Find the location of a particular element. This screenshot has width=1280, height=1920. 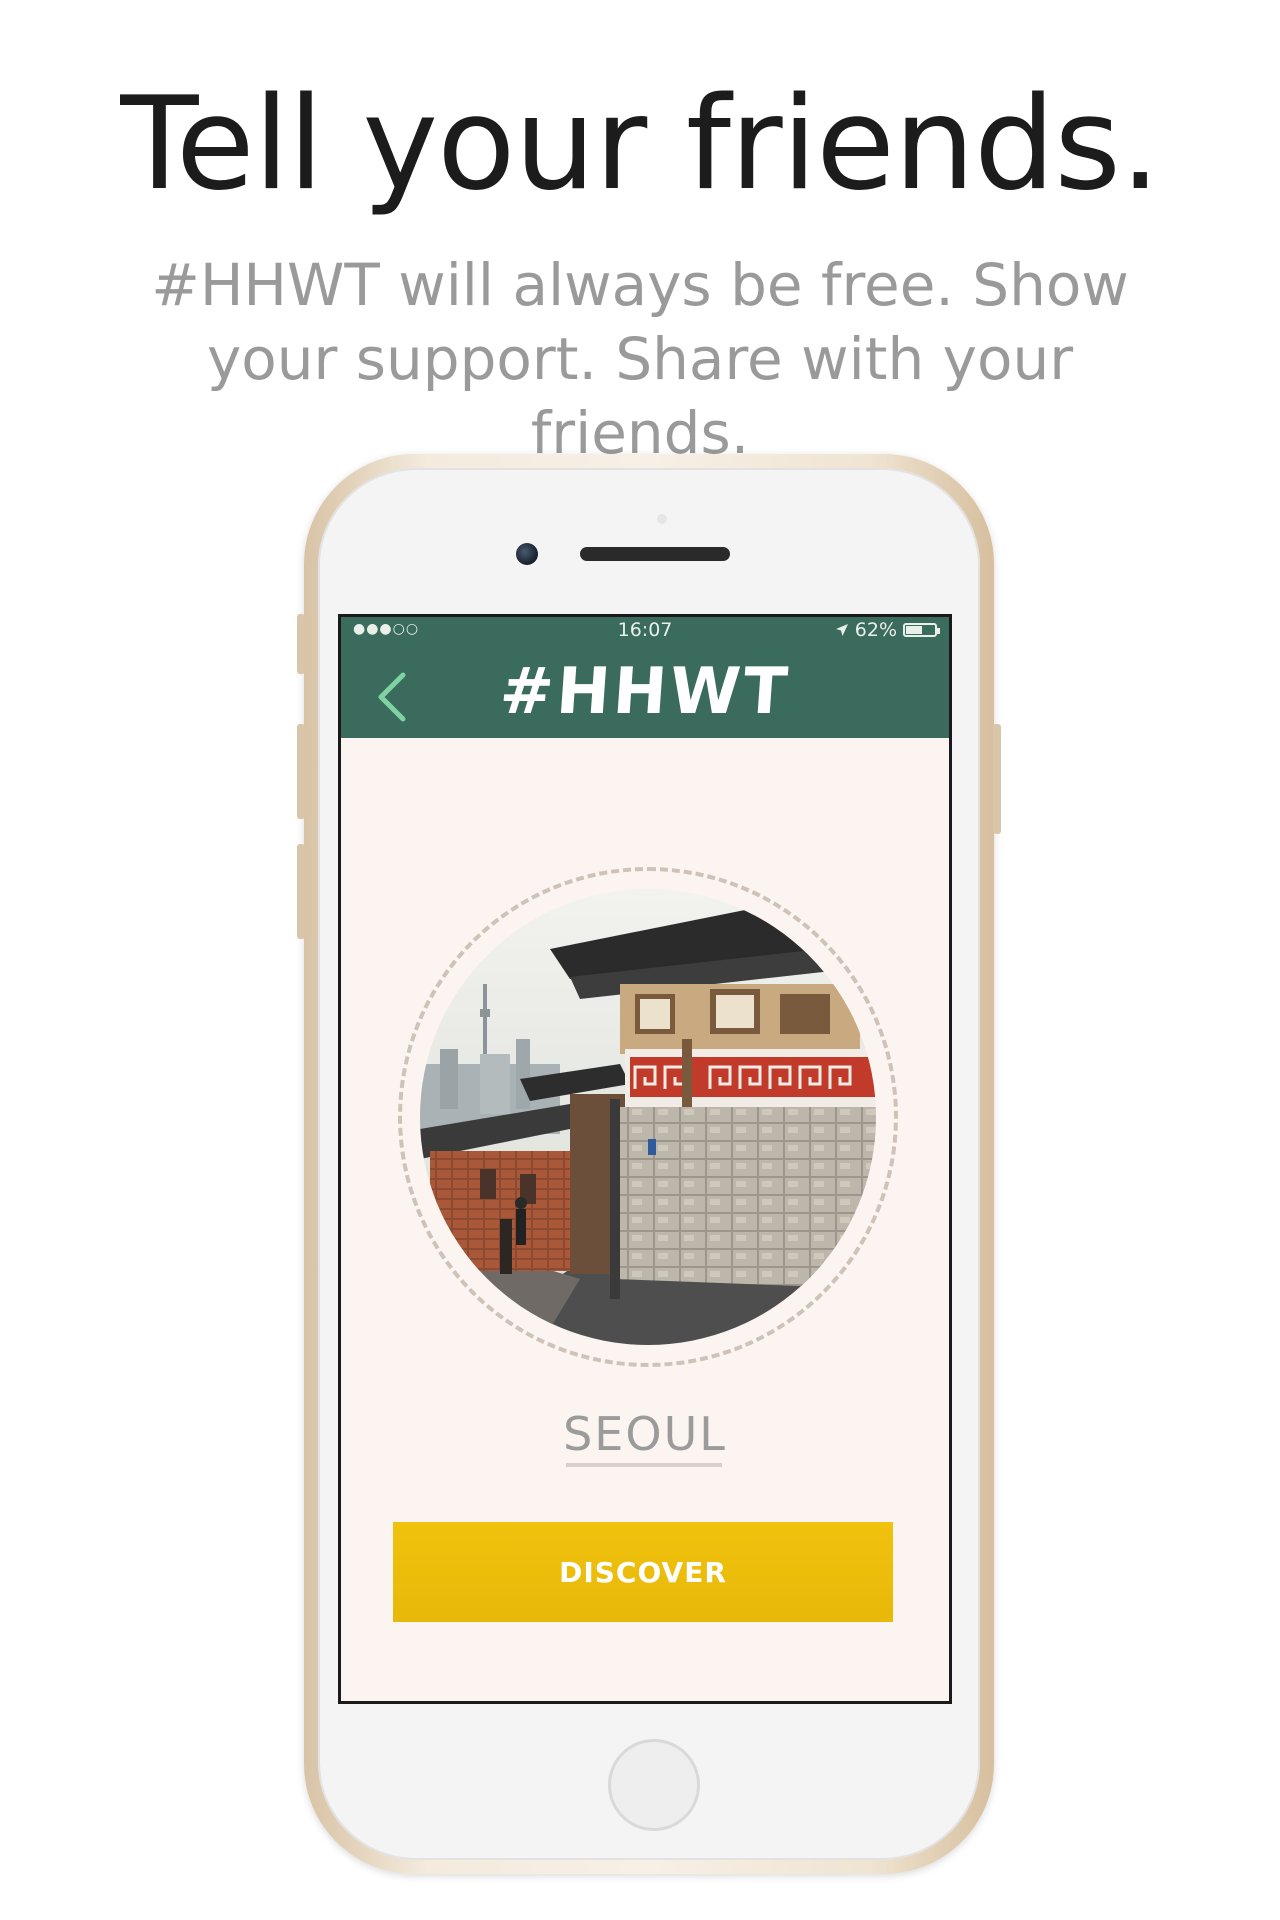

battery-fill is located at coordinates (914, 630).